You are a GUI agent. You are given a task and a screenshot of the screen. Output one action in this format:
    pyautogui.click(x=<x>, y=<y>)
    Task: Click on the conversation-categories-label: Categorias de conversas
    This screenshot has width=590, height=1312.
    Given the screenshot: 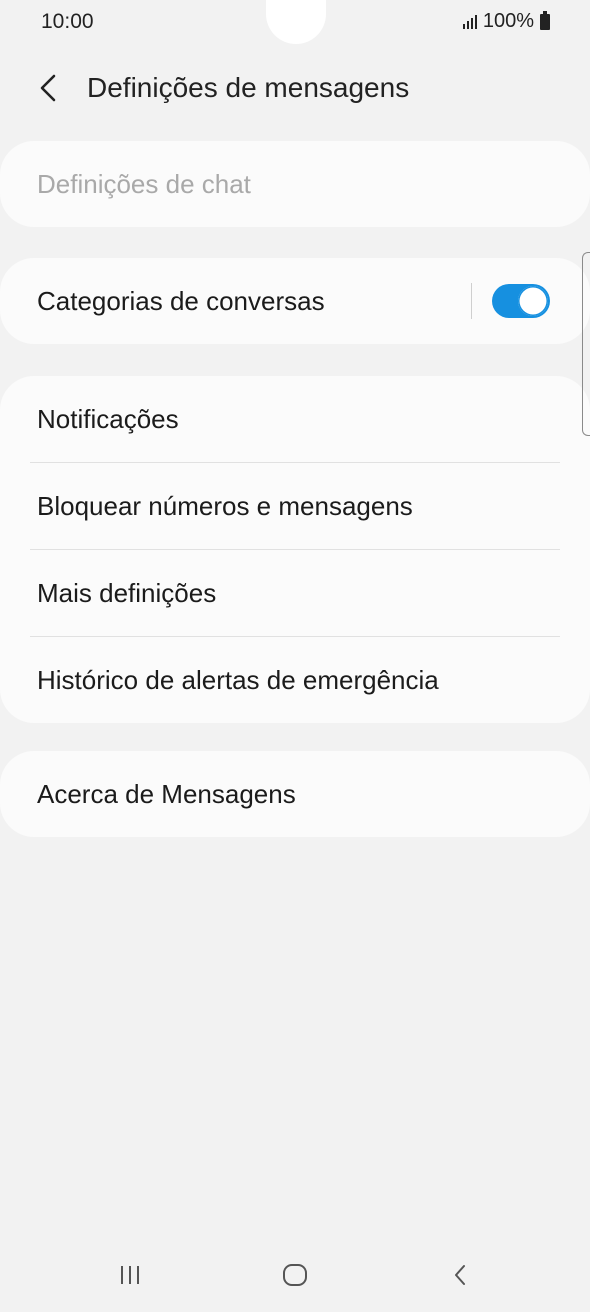 What is the action you would take?
    pyautogui.click(x=181, y=300)
    